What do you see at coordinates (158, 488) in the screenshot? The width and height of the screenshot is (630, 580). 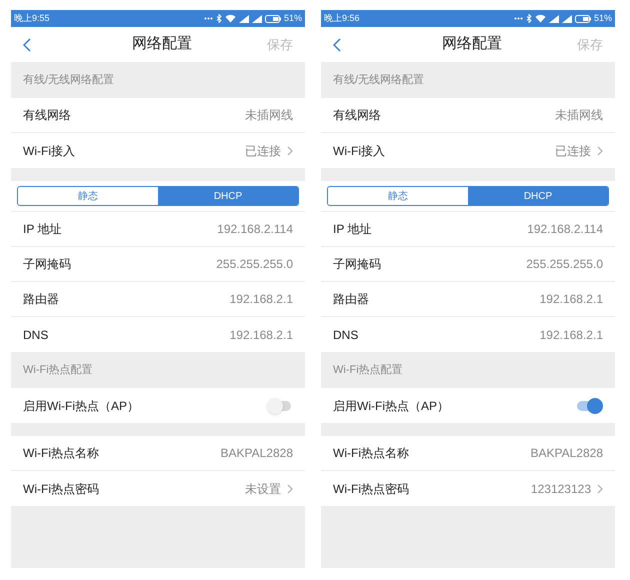 I see `settings-row: Wi-Fi热点密码 未设置` at bounding box center [158, 488].